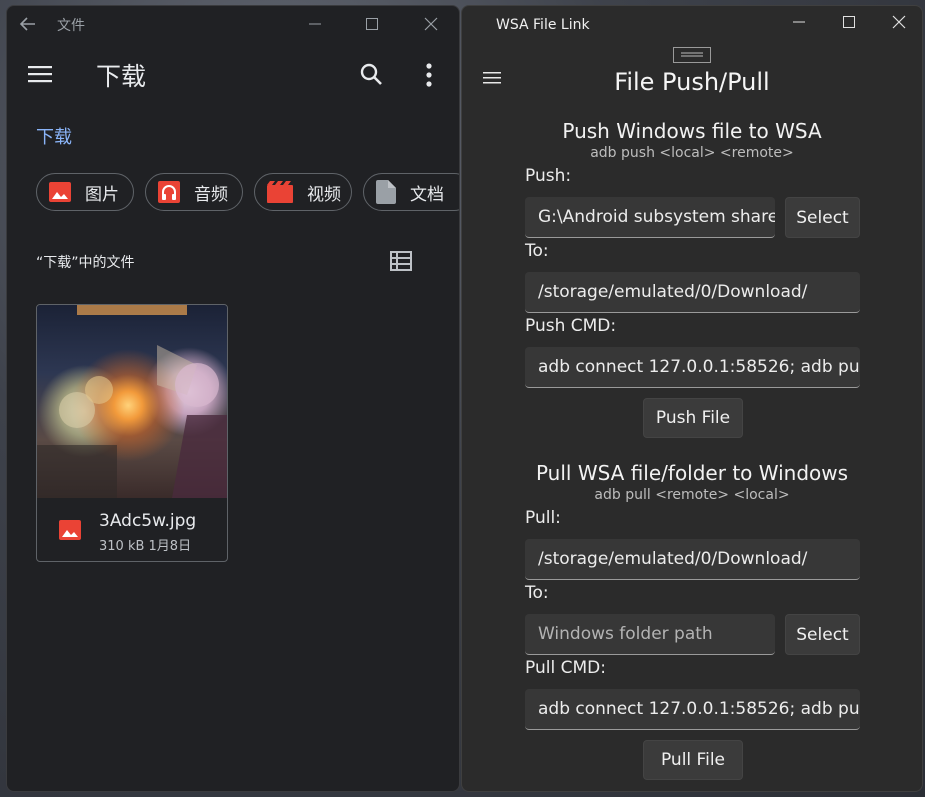 This screenshot has height=797, width=925. I want to click on pull-select-button: Select, so click(822, 634).